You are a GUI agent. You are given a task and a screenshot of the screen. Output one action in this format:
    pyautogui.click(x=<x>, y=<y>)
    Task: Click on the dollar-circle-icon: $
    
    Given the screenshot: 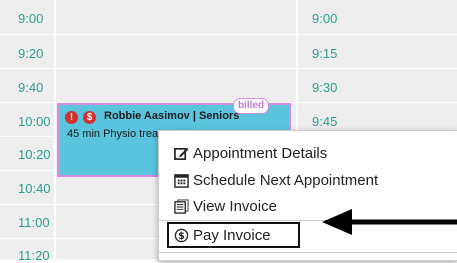 What is the action you would take?
    pyautogui.click(x=181, y=235)
    